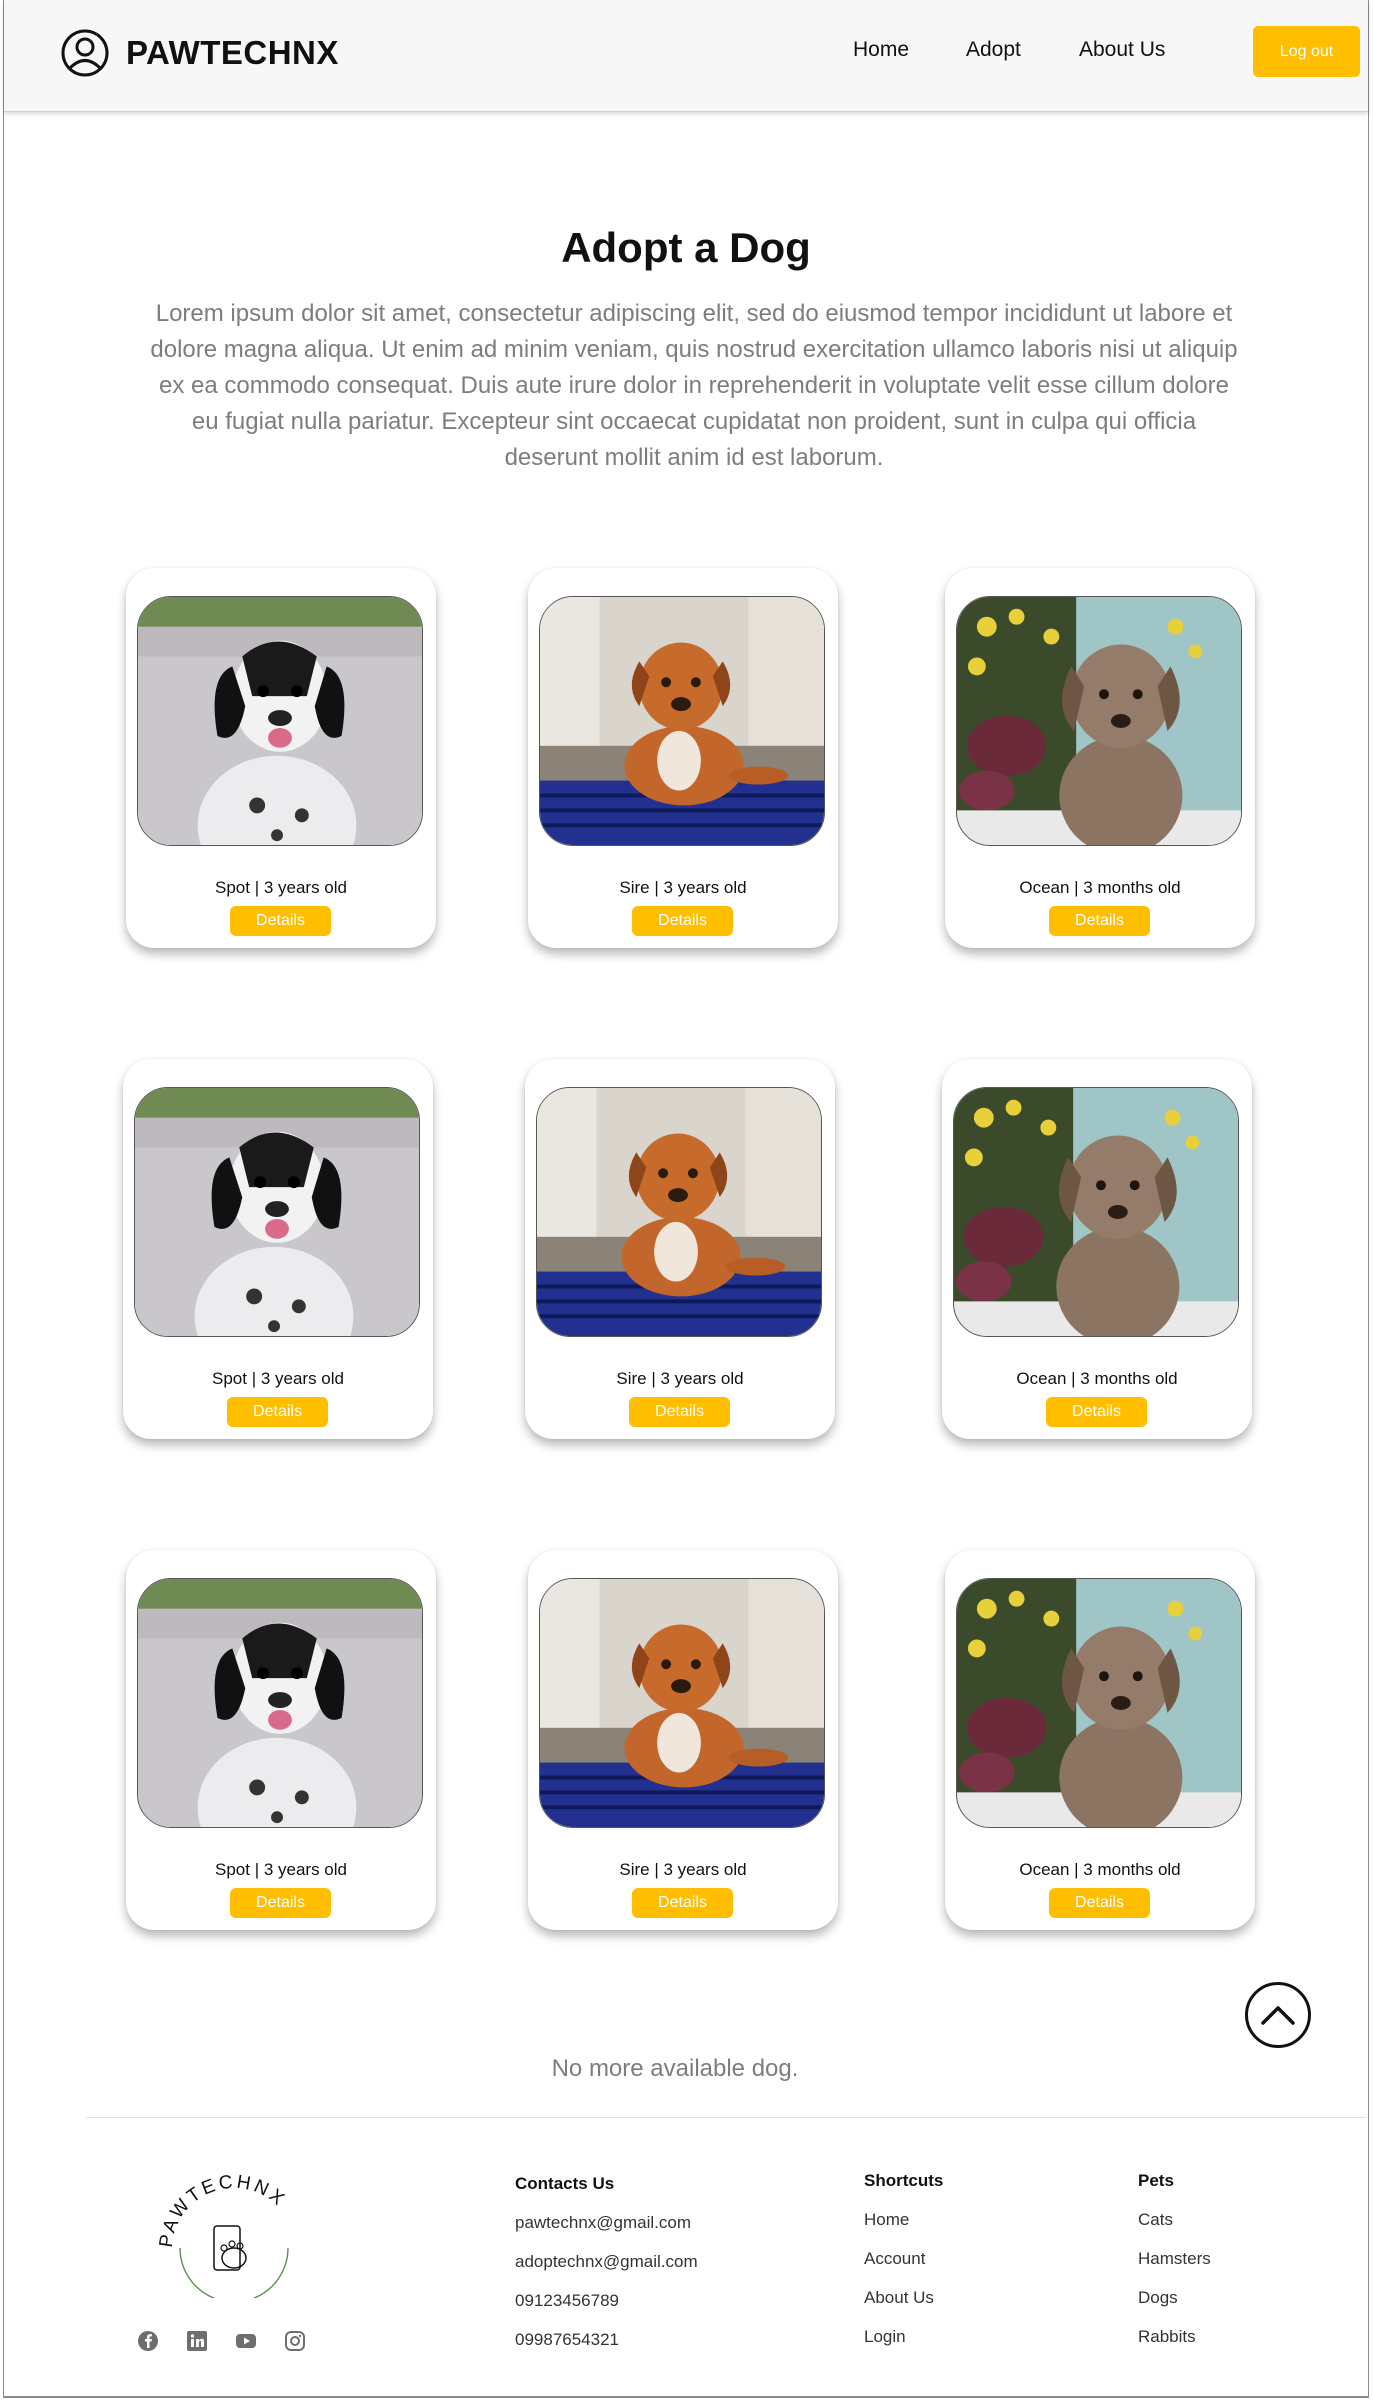 The width and height of the screenshot is (1373, 2403). What do you see at coordinates (246, 2341) in the screenshot?
I see `youtube-icon` at bounding box center [246, 2341].